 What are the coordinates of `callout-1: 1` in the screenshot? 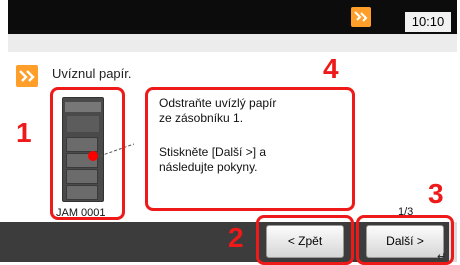 It's located at (24, 132).